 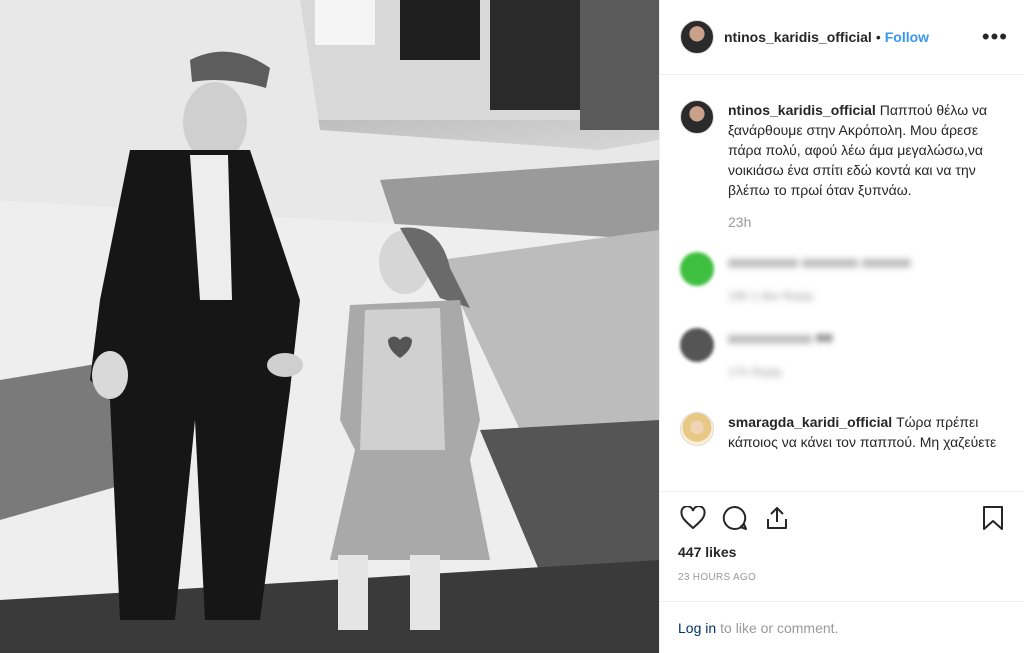 I want to click on bookmark-icon, so click(x=993, y=518).